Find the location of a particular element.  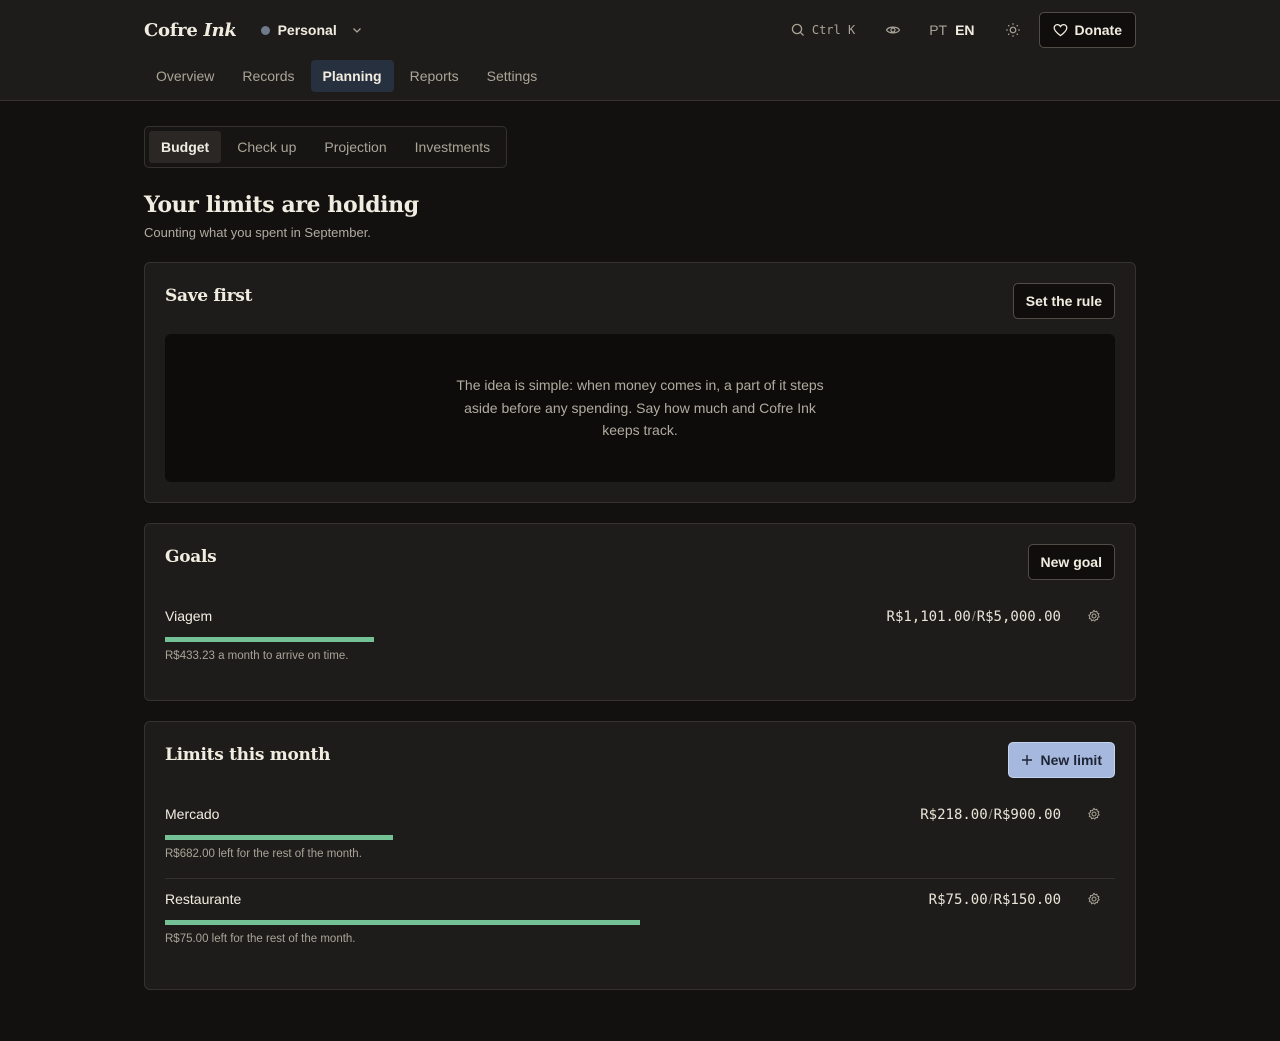

save-first-title: Save first is located at coordinates (209, 296).